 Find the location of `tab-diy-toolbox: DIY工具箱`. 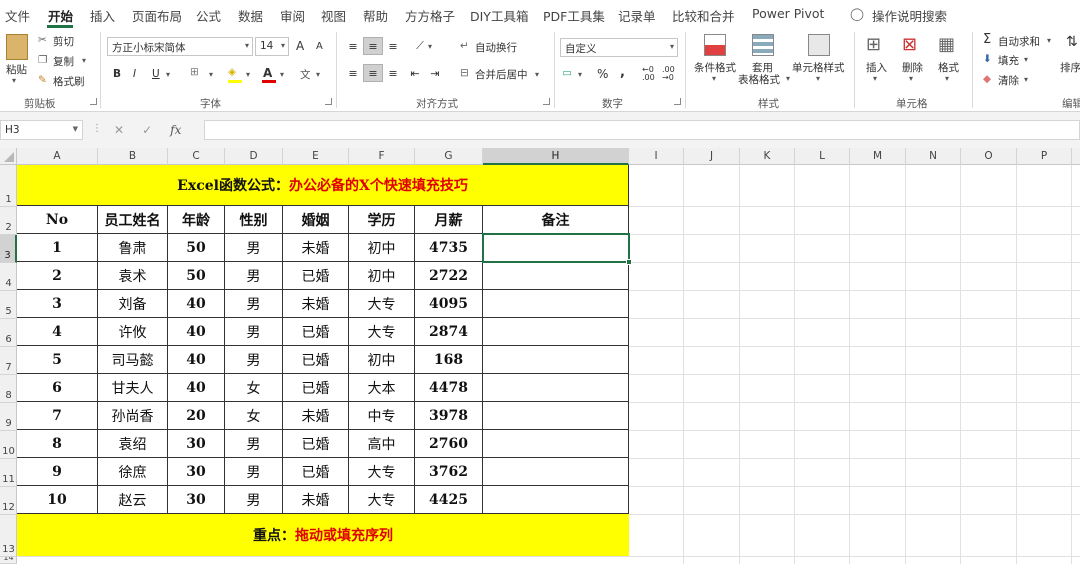

tab-diy-toolbox: DIY工具箱 is located at coordinates (499, 15).